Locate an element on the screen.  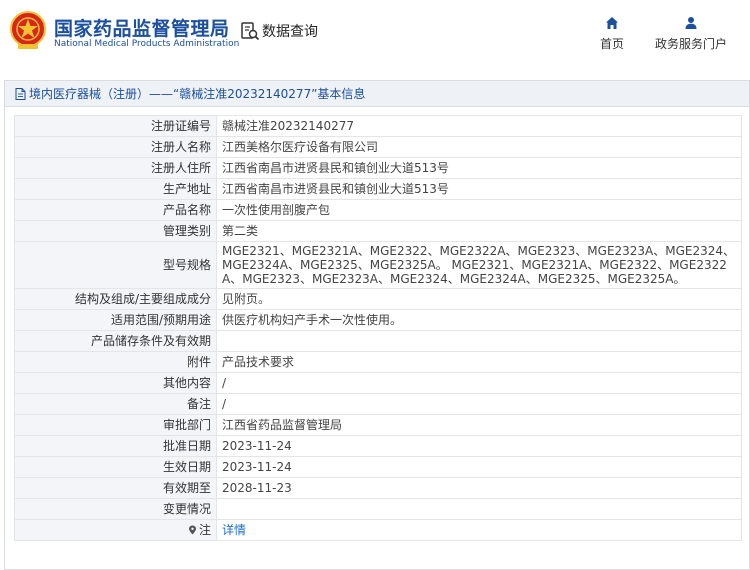
row-label: 有效期至 is located at coordinates (115, 488).